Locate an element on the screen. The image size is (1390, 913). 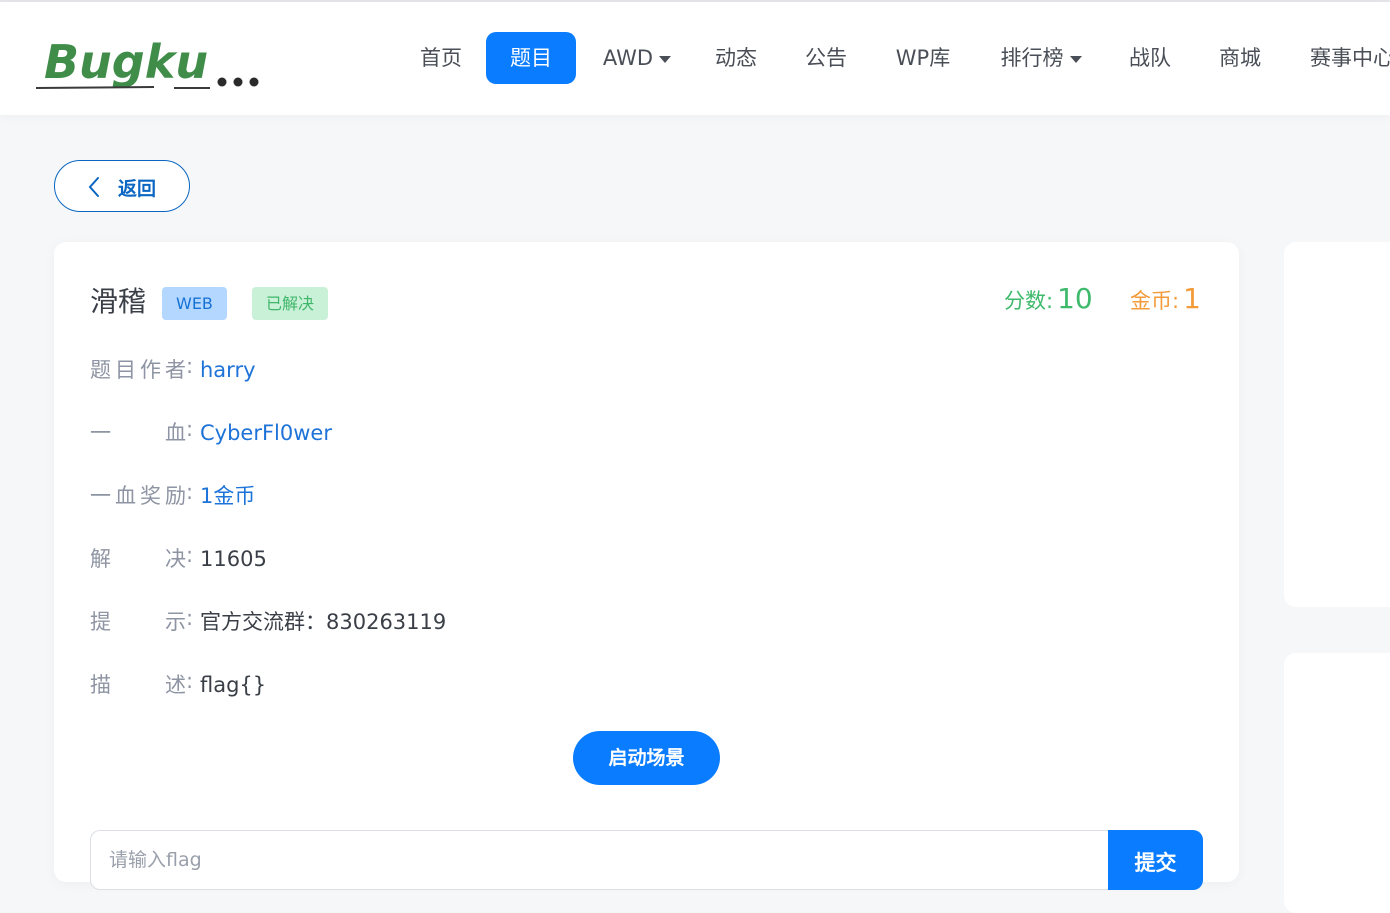
start-scene-button: 启动场景 is located at coordinates (646, 758).